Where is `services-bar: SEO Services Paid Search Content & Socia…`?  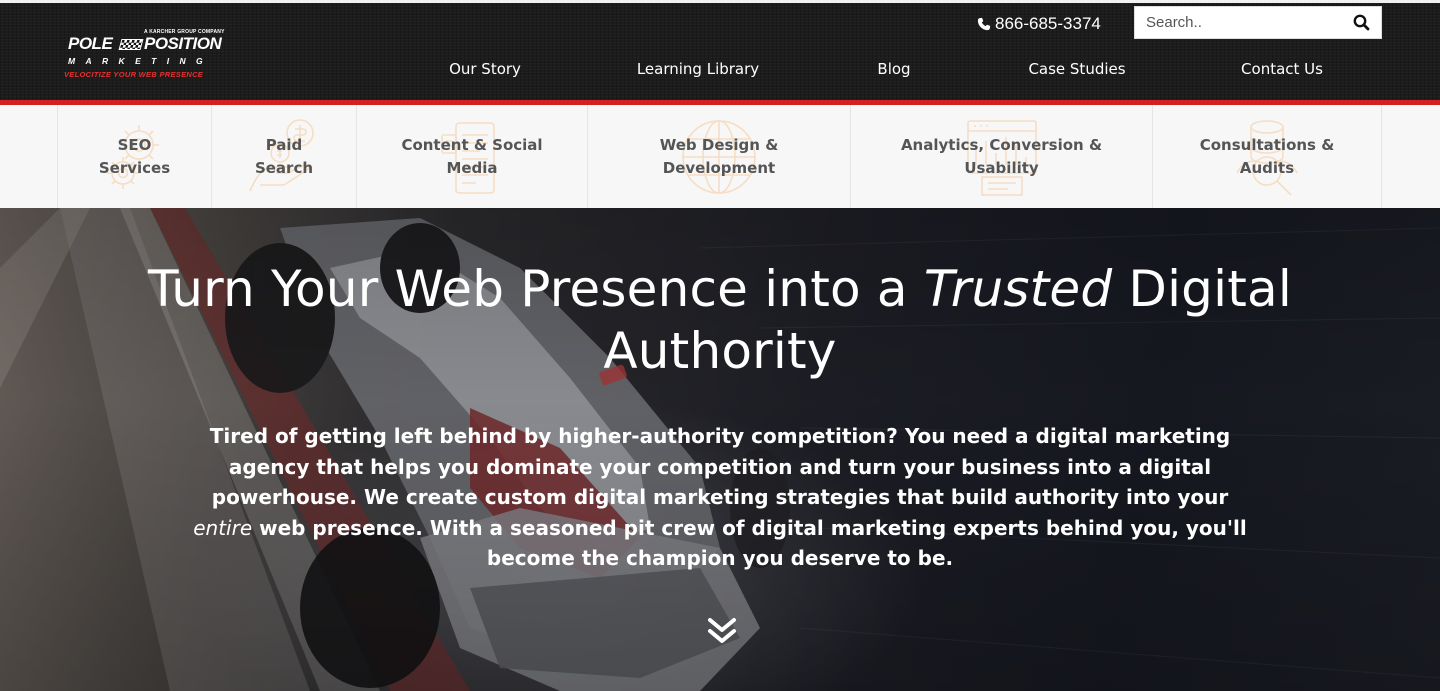
services-bar: SEO Services Paid Search Content & Socia… is located at coordinates (720, 156).